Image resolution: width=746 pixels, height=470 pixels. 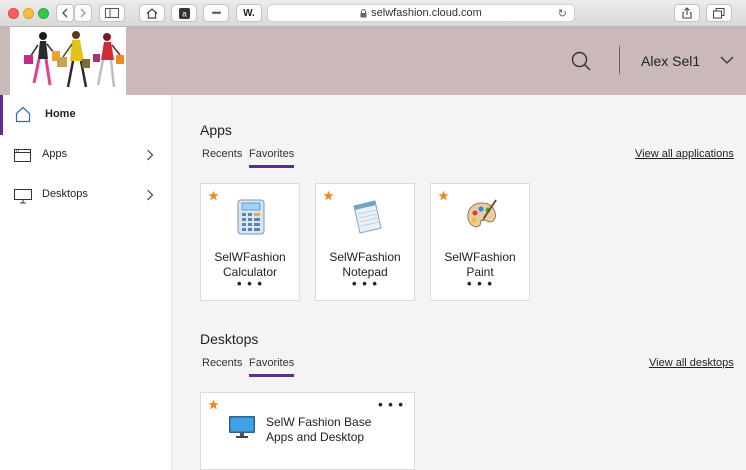 What do you see at coordinates (13, 13) in the screenshot?
I see `close-window-button` at bounding box center [13, 13].